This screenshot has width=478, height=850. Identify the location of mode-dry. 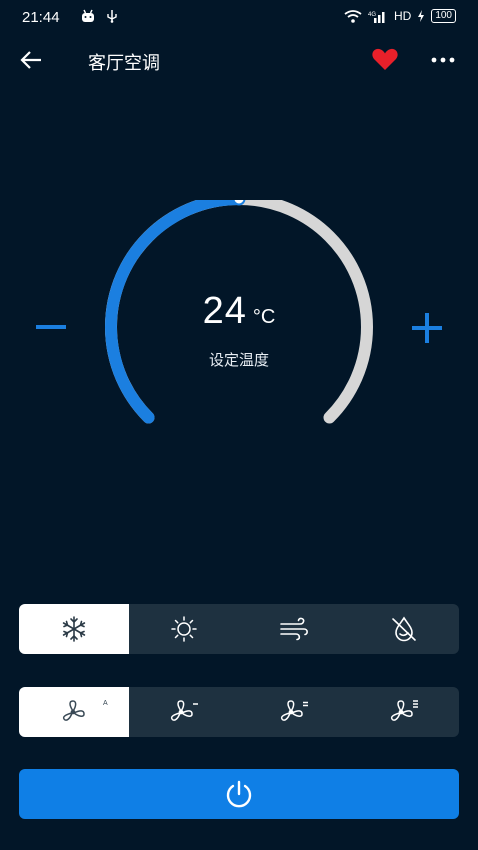
(404, 629).